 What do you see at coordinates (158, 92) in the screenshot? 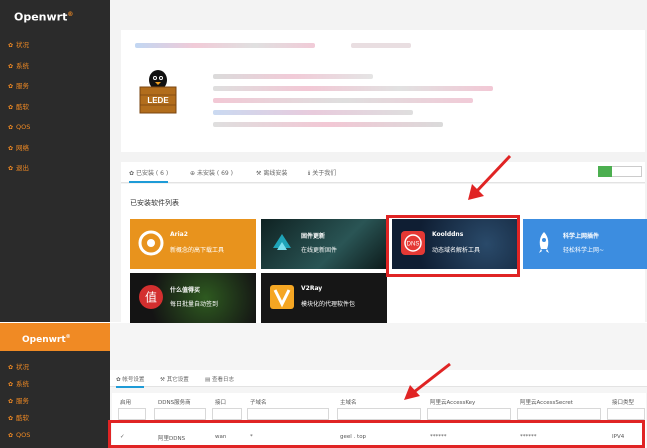
I see `lede-logo: LEDE` at bounding box center [158, 92].